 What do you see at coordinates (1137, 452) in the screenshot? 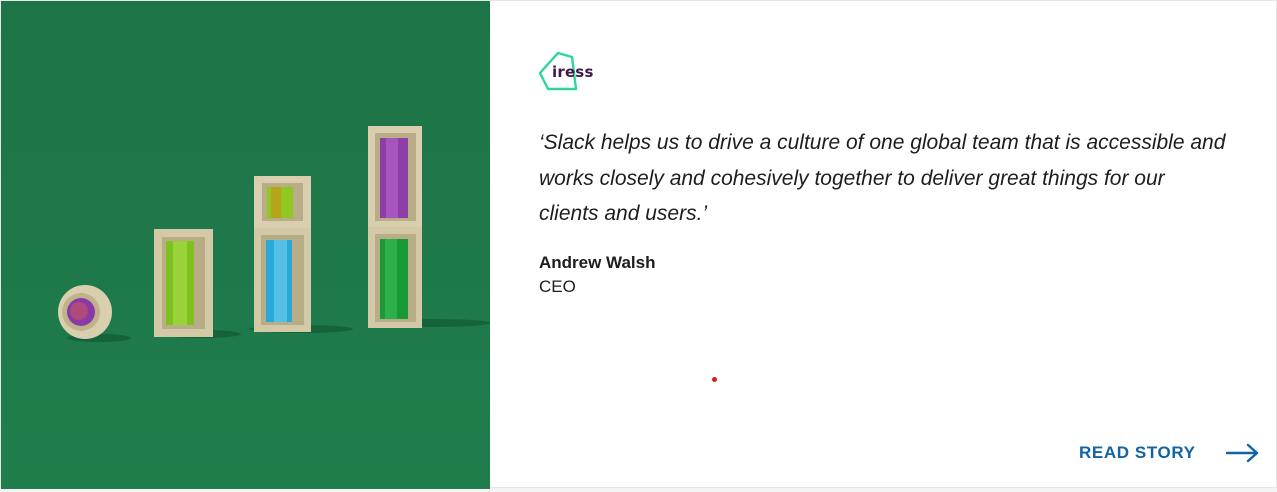
I see `read-story-label: READ STORY` at bounding box center [1137, 452].